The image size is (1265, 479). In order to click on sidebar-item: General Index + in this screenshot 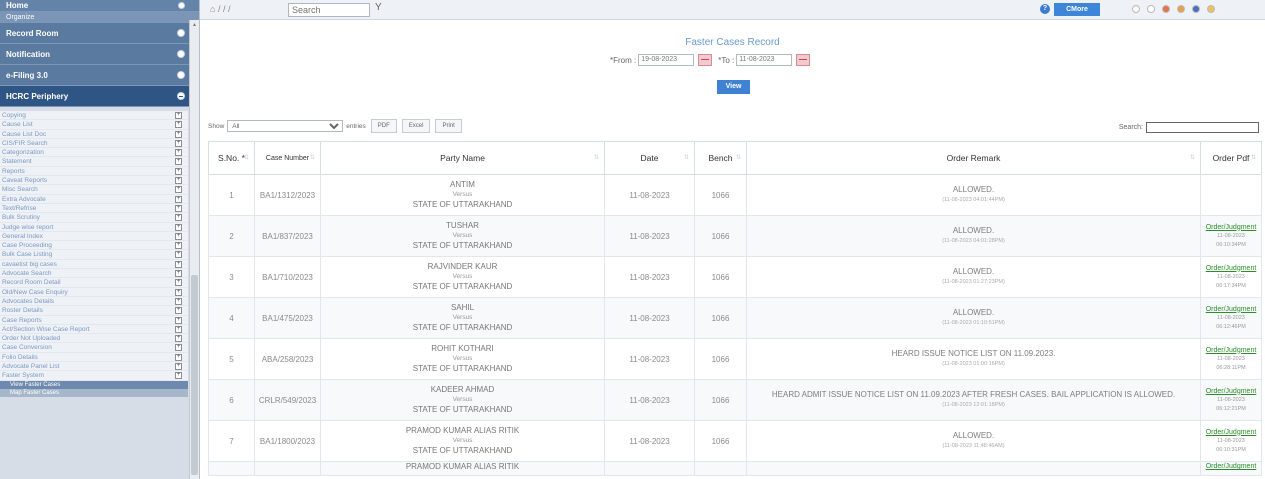, I will do `click(94, 237)`.